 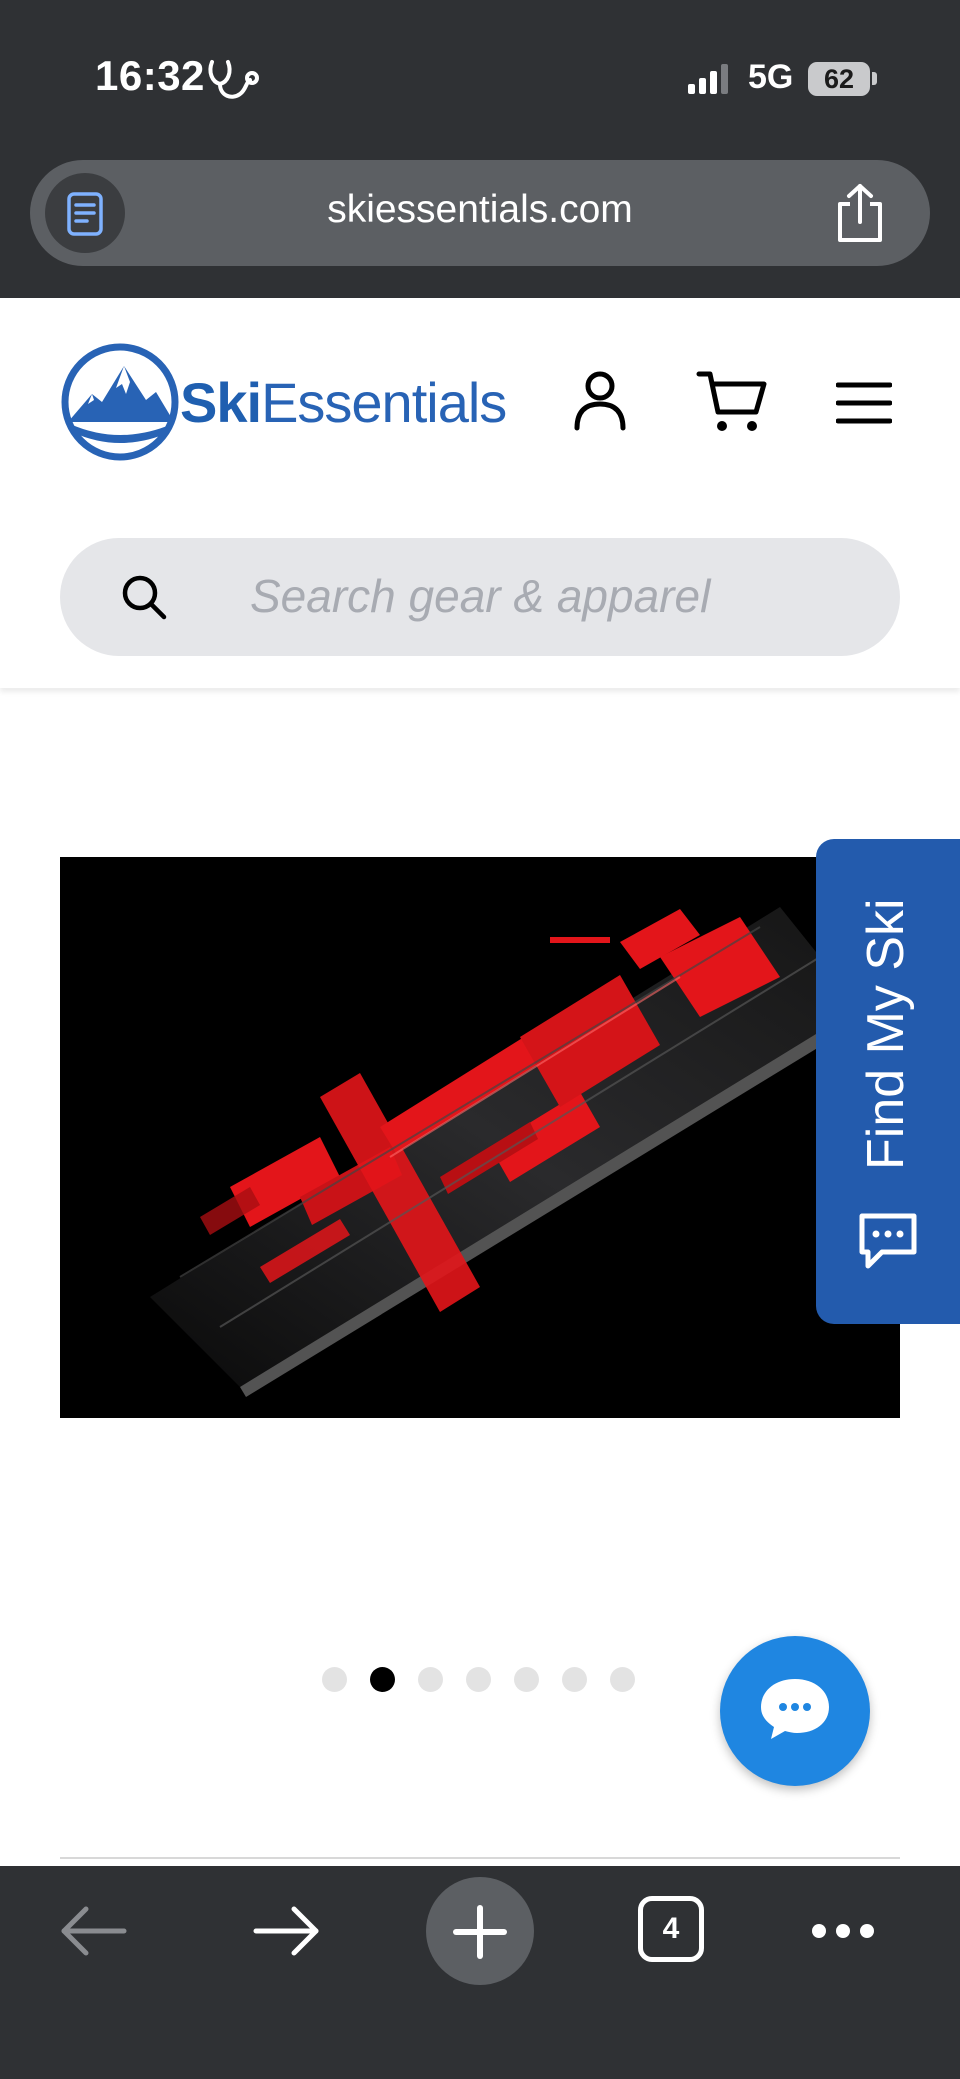 I want to click on cart-icon, so click(x=732, y=401).